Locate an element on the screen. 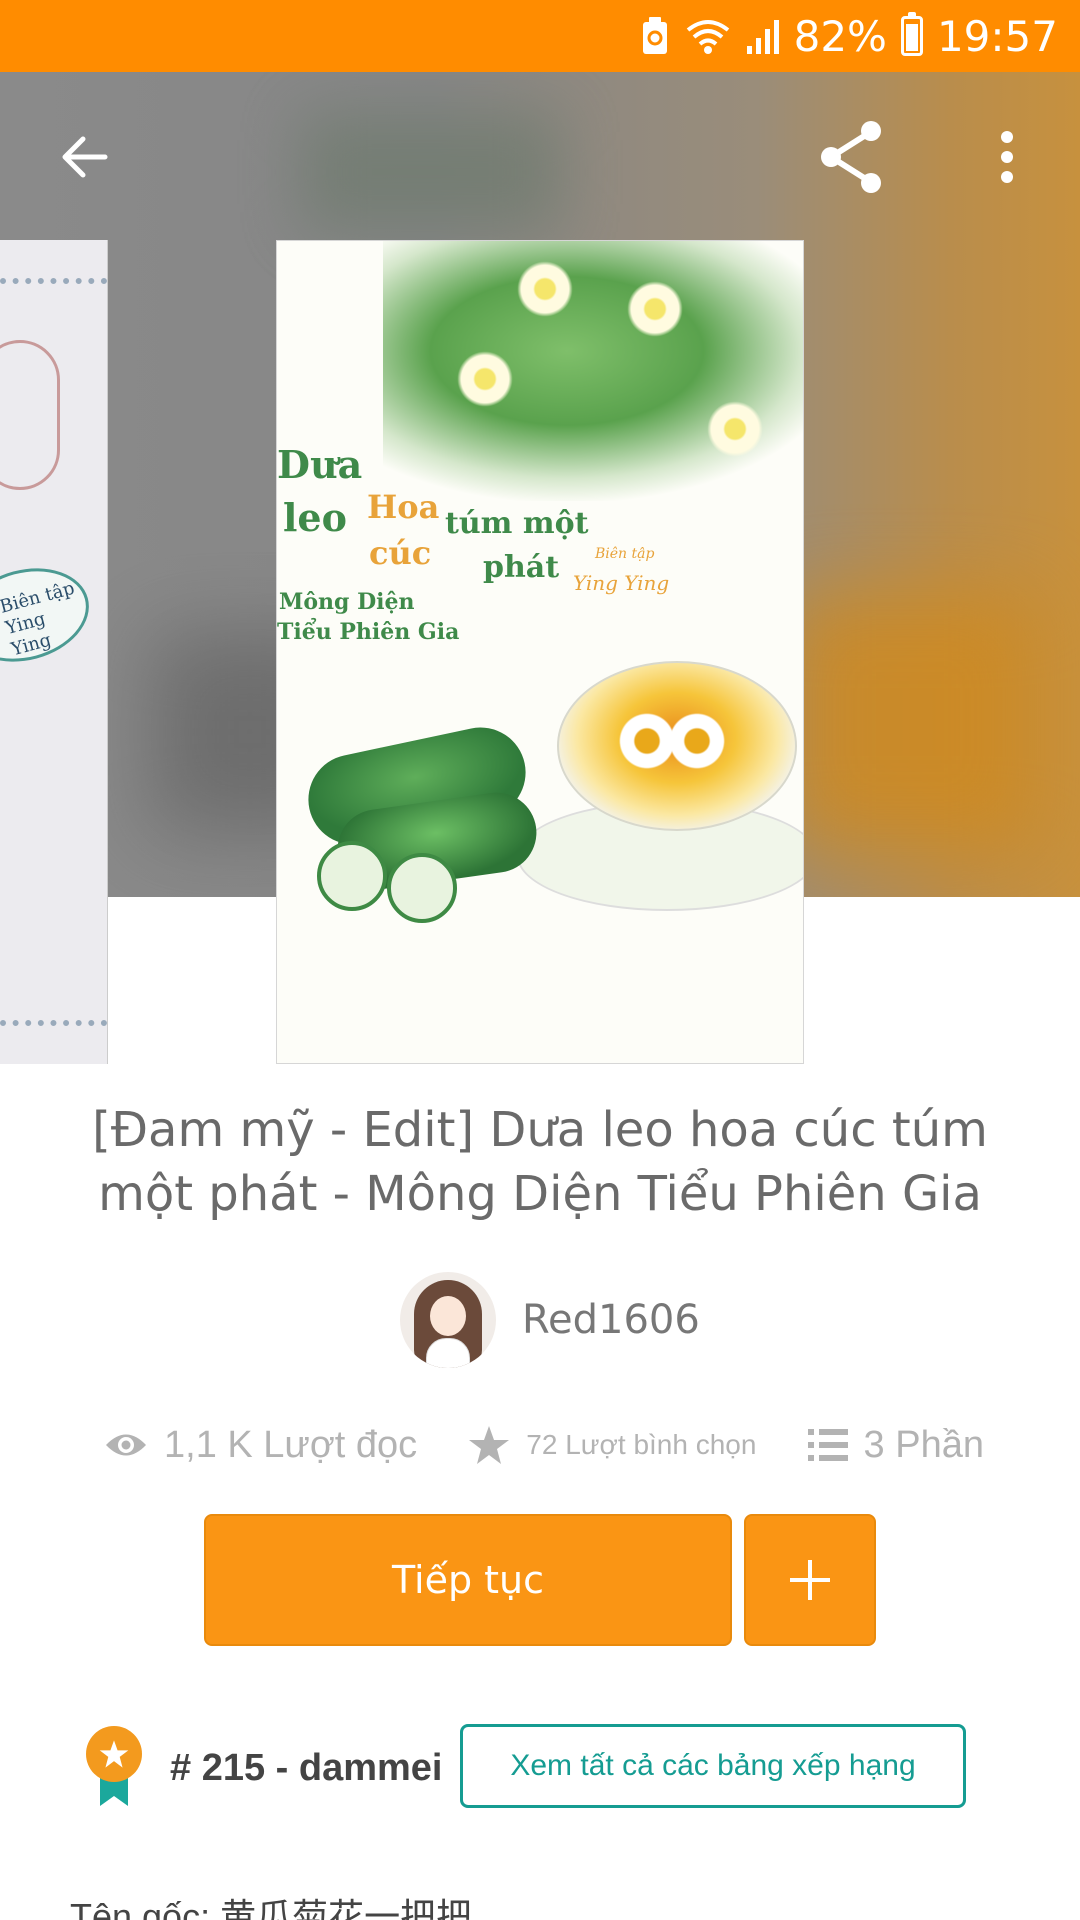 The width and height of the screenshot is (1080, 1920). author-avatar is located at coordinates (448, 1320).